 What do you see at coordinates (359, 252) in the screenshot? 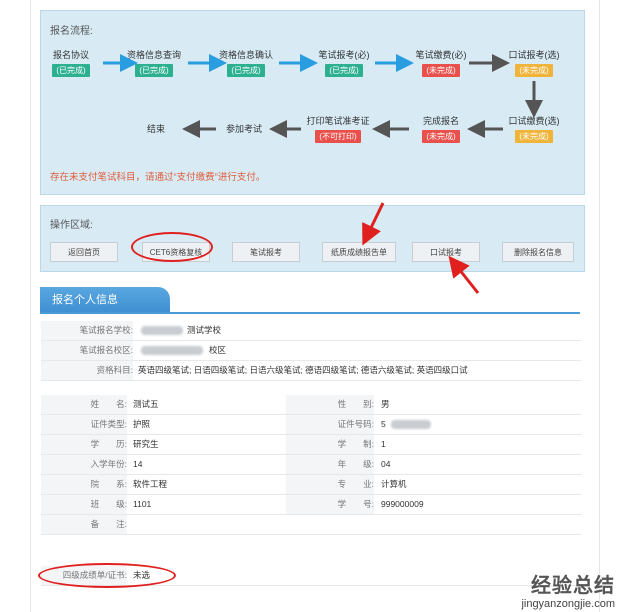
I see `paper-score-report-button: 纸质成绩报告单` at bounding box center [359, 252].